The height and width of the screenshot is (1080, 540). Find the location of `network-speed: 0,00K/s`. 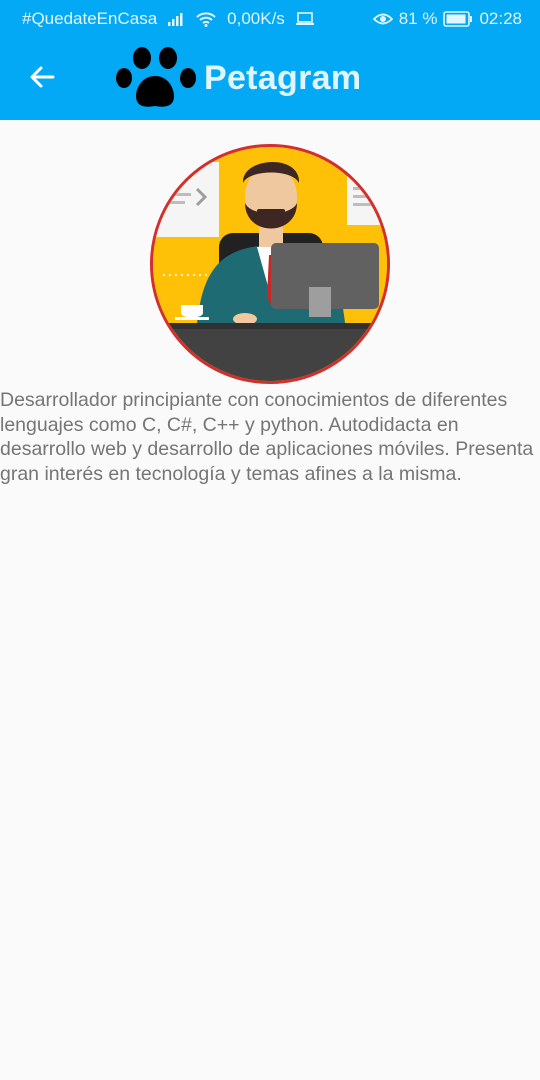

network-speed: 0,00K/s is located at coordinates (256, 18).